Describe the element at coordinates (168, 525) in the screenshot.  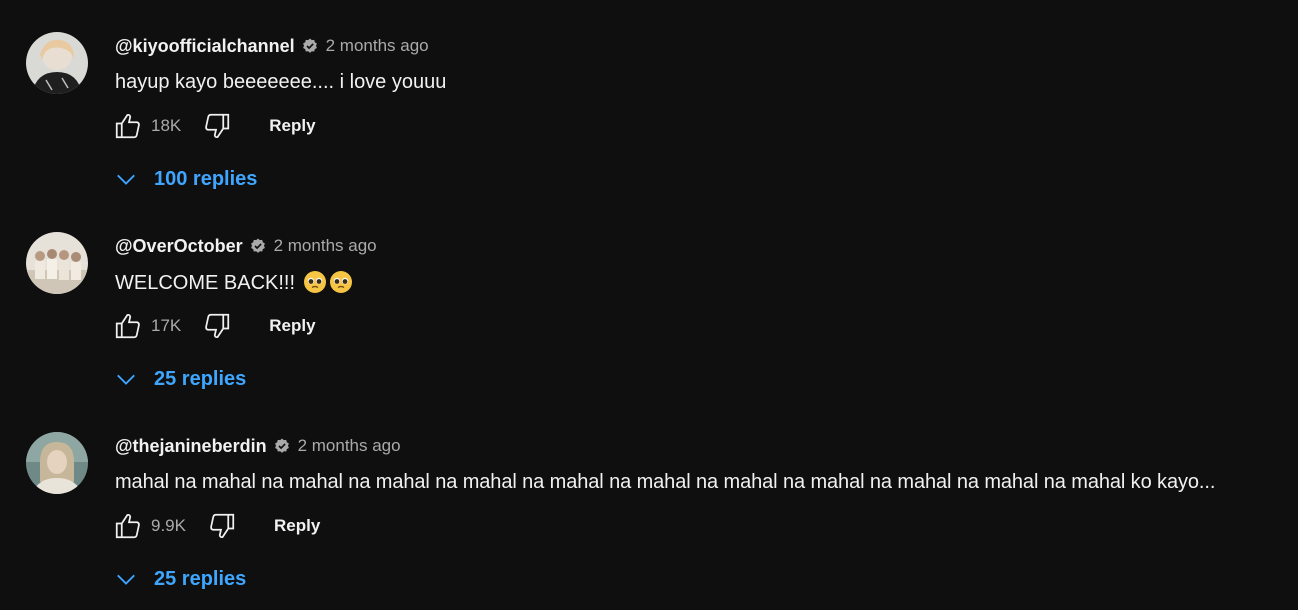
I see `like-count: 9.9K` at that location.